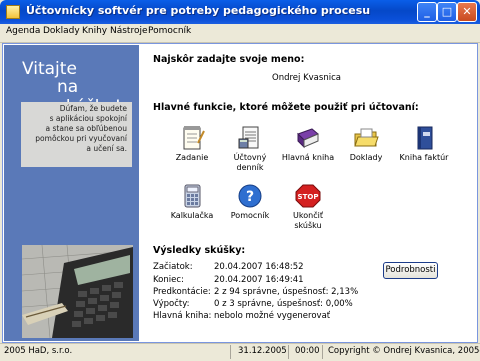 Image resolution: width=480 pixels, height=361 pixels. What do you see at coordinates (229, 59) in the screenshot?
I see `name-prompt: Najskôr zadajte svoje meno:` at bounding box center [229, 59].